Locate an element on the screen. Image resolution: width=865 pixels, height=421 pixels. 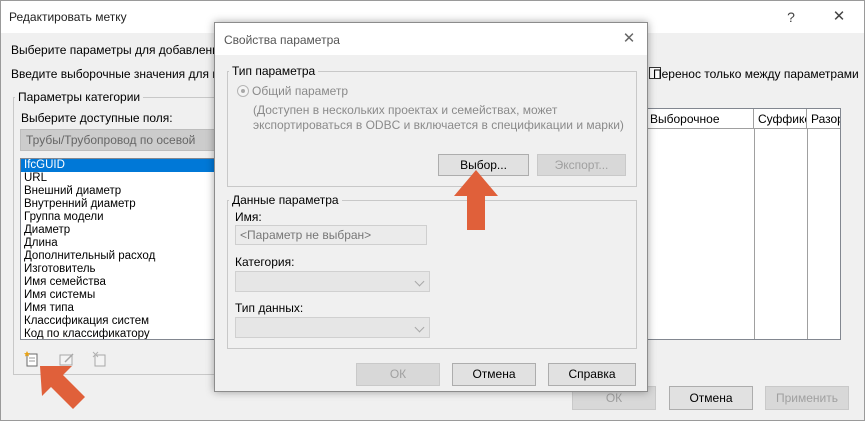
field-list-item: Дополнительный расход is located at coordinates (118, 256).